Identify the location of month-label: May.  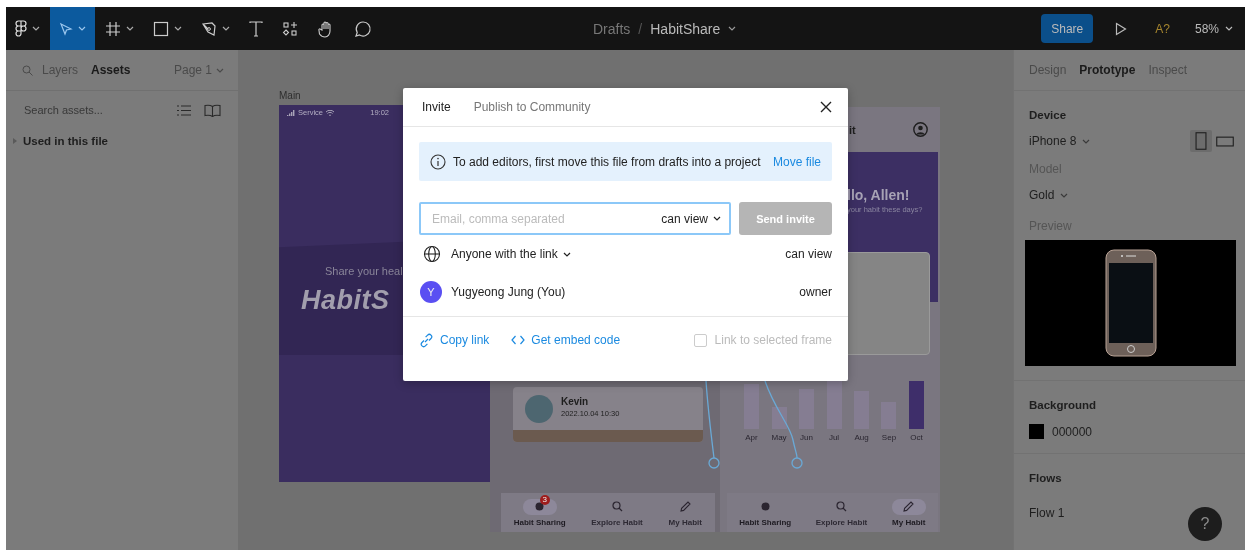
(779, 437).